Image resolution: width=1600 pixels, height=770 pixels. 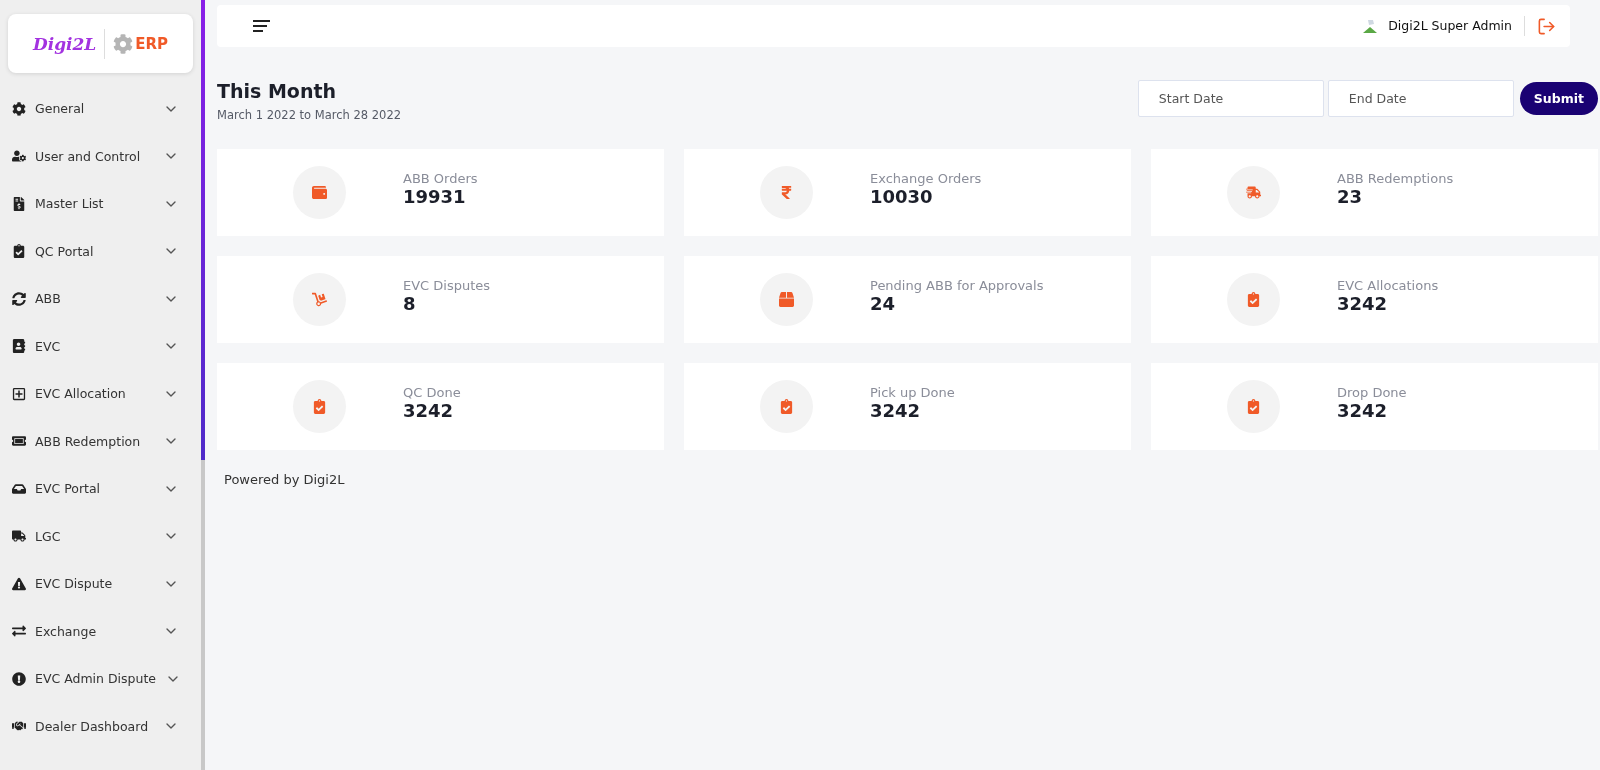 I want to click on sidebar-item: EVC Allocation, so click(x=100, y=394).